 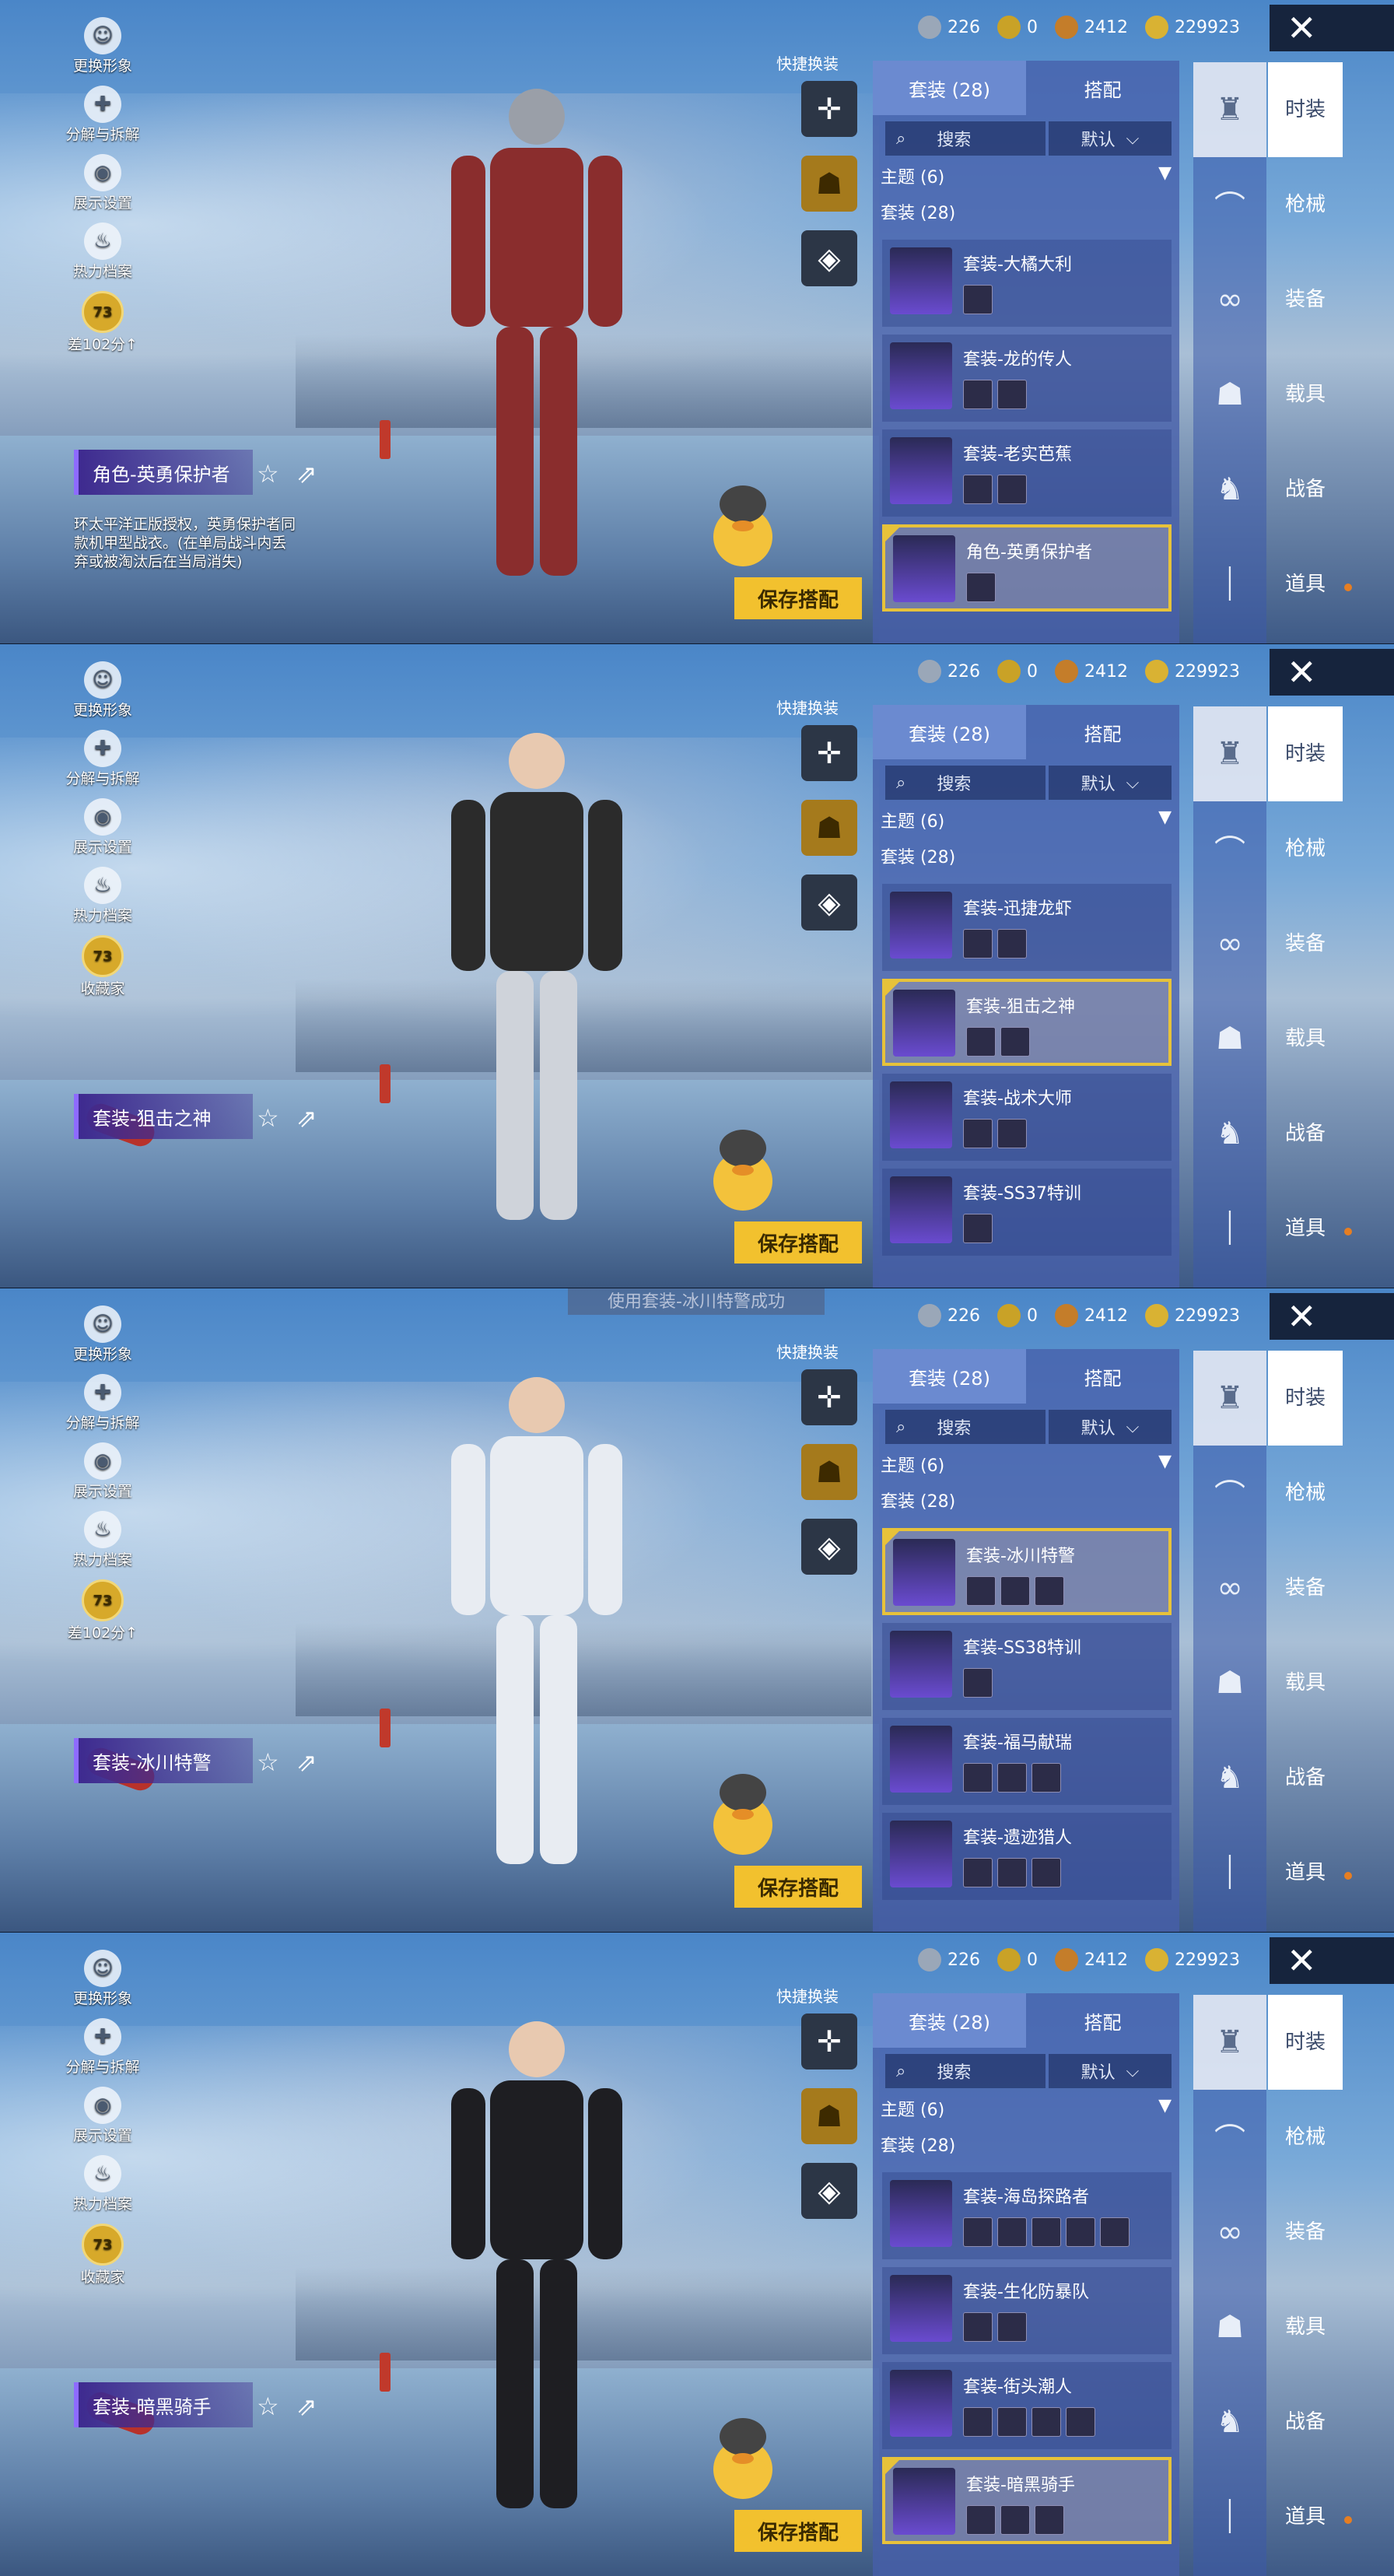 I want to click on pants-icon: ⏐, so click(x=1229, y=585).